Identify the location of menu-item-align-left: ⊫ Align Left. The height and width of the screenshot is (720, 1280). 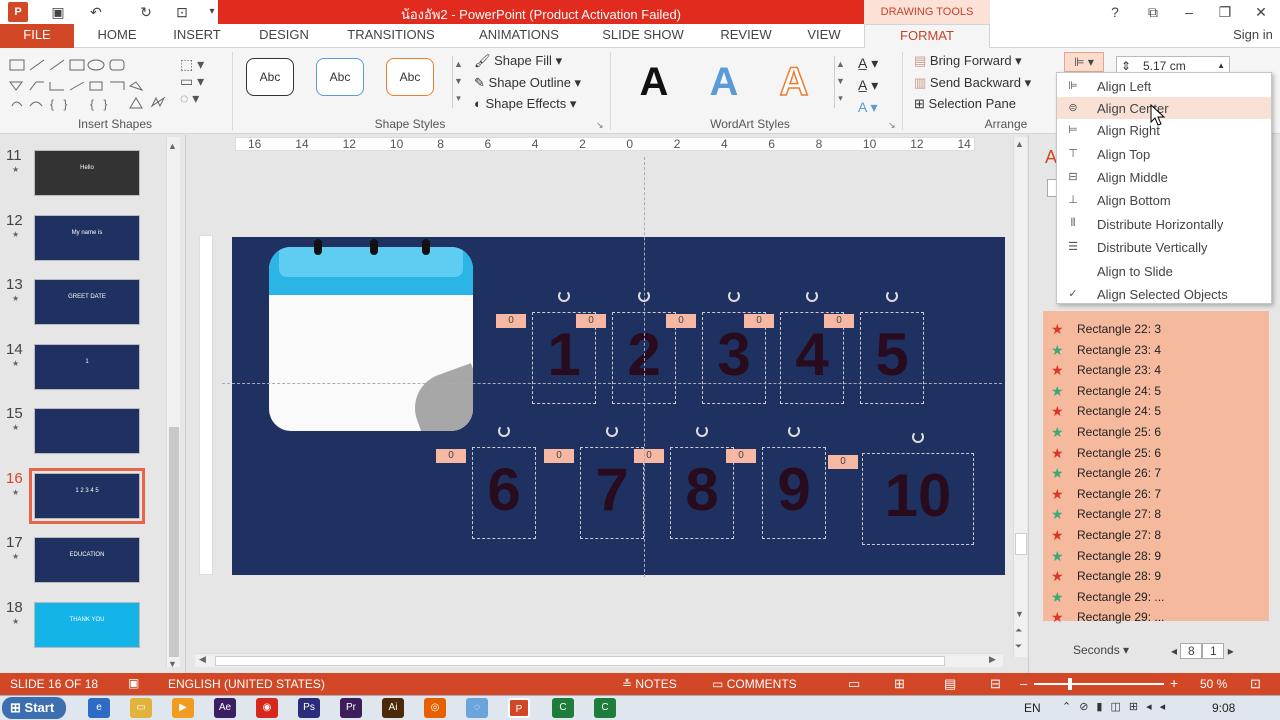
(1164, 86).